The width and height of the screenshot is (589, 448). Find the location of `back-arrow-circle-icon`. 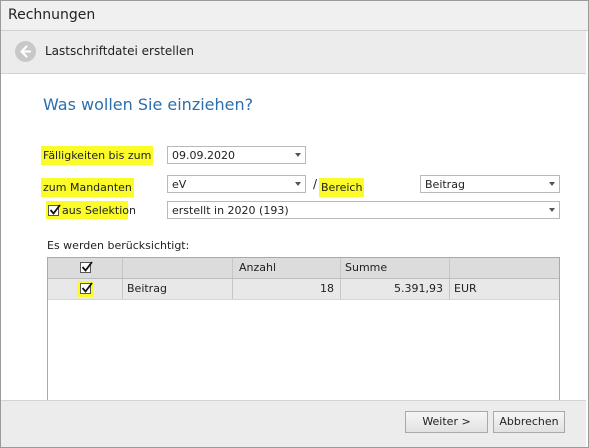

back-arrow-circle-icon is located at coordinates (26, 51).